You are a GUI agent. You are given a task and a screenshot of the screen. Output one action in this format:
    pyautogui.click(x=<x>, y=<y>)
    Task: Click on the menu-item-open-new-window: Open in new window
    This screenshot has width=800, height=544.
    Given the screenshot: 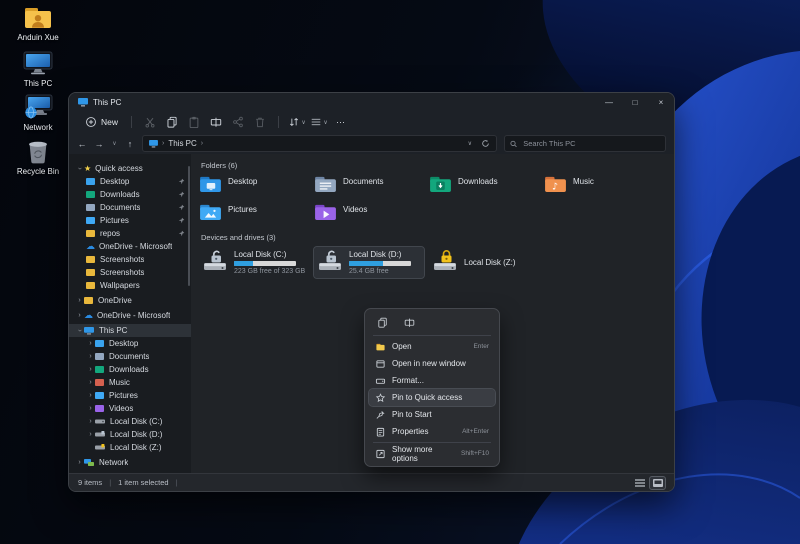 What is the action you would take?
    pyautogui.click(x=432, y=363)
    